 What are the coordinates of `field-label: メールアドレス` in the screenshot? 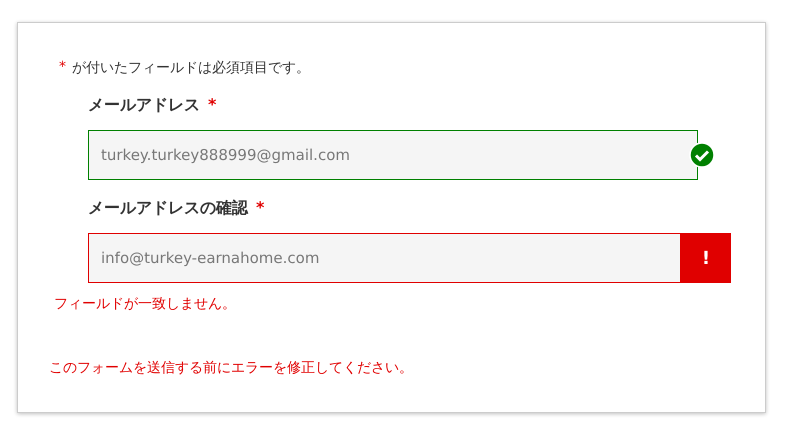 It's located at (144, 105).